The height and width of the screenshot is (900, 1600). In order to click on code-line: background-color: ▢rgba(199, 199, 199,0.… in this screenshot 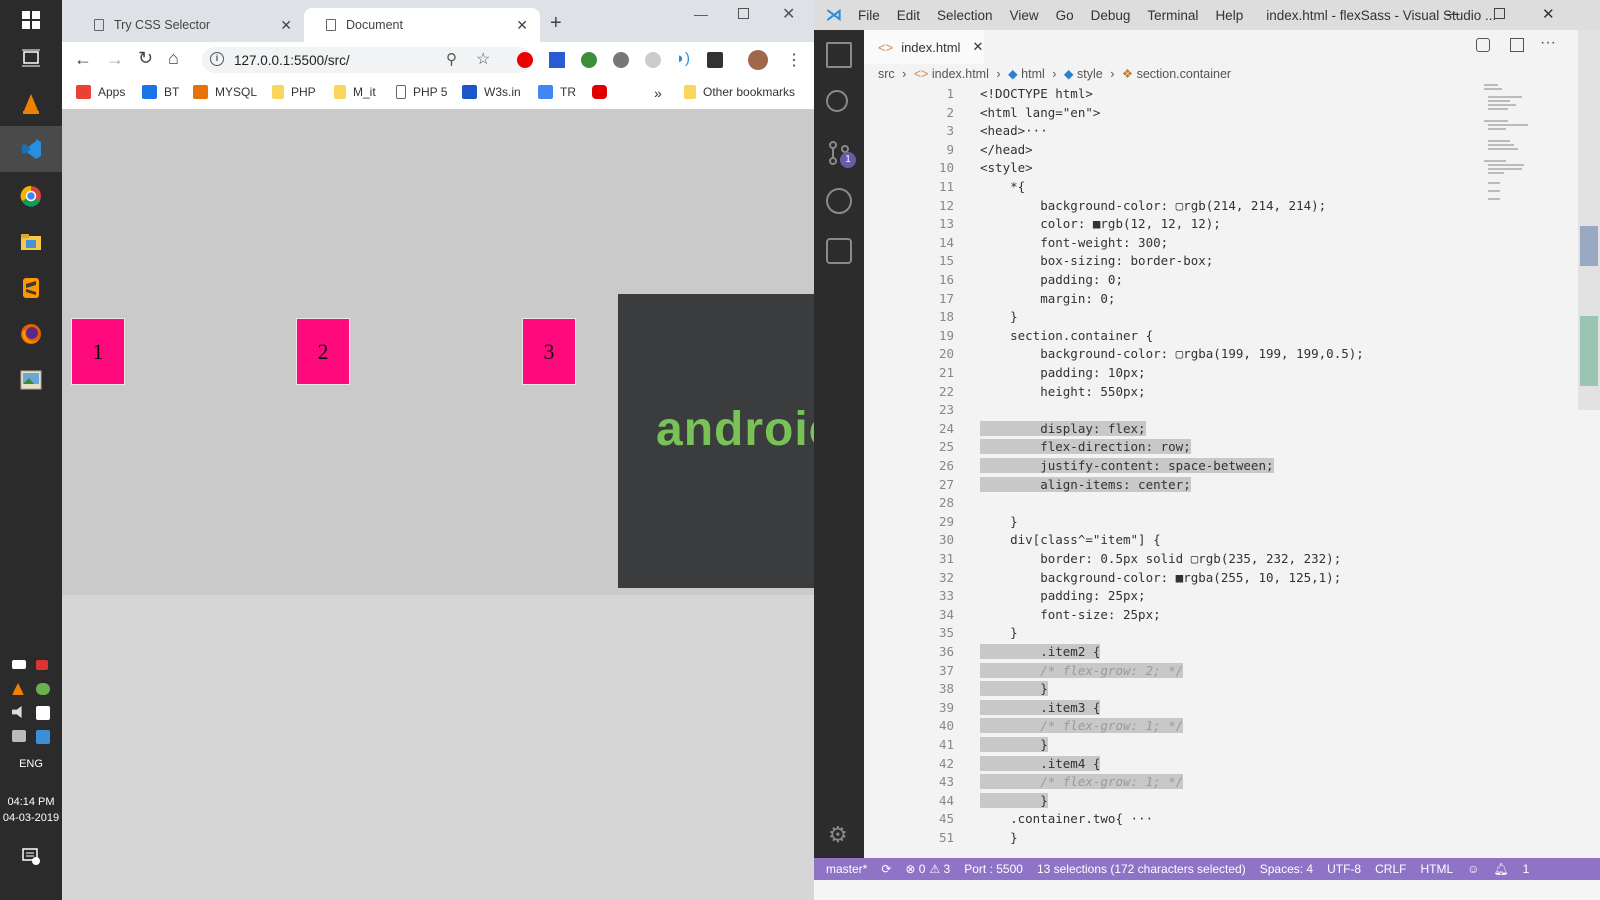, I will do `click(1172, 353)`.